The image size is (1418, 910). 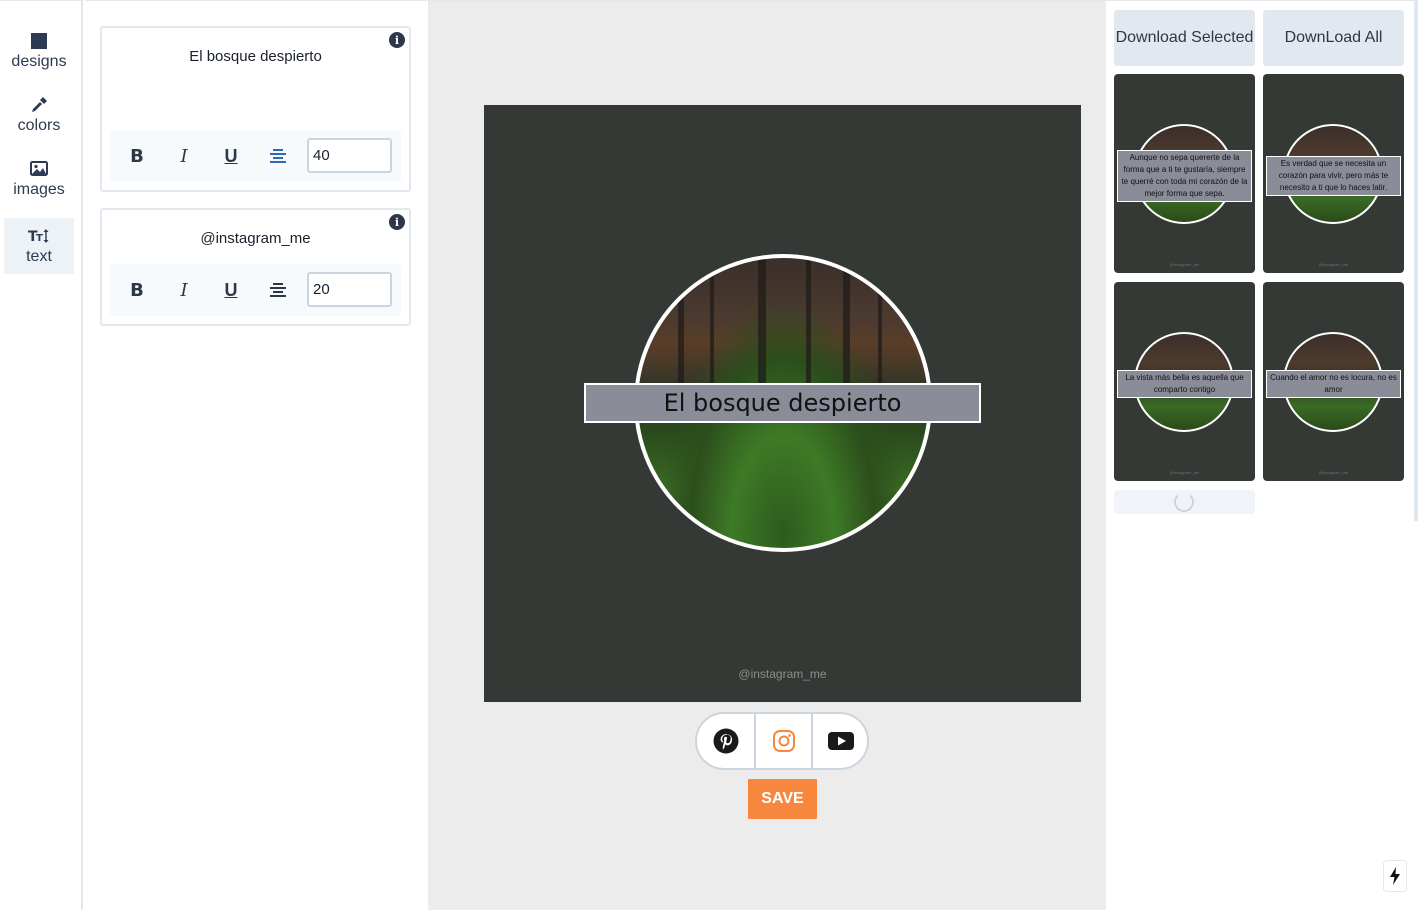 I want to click on nav-images: images, so click(x=39, y=179).